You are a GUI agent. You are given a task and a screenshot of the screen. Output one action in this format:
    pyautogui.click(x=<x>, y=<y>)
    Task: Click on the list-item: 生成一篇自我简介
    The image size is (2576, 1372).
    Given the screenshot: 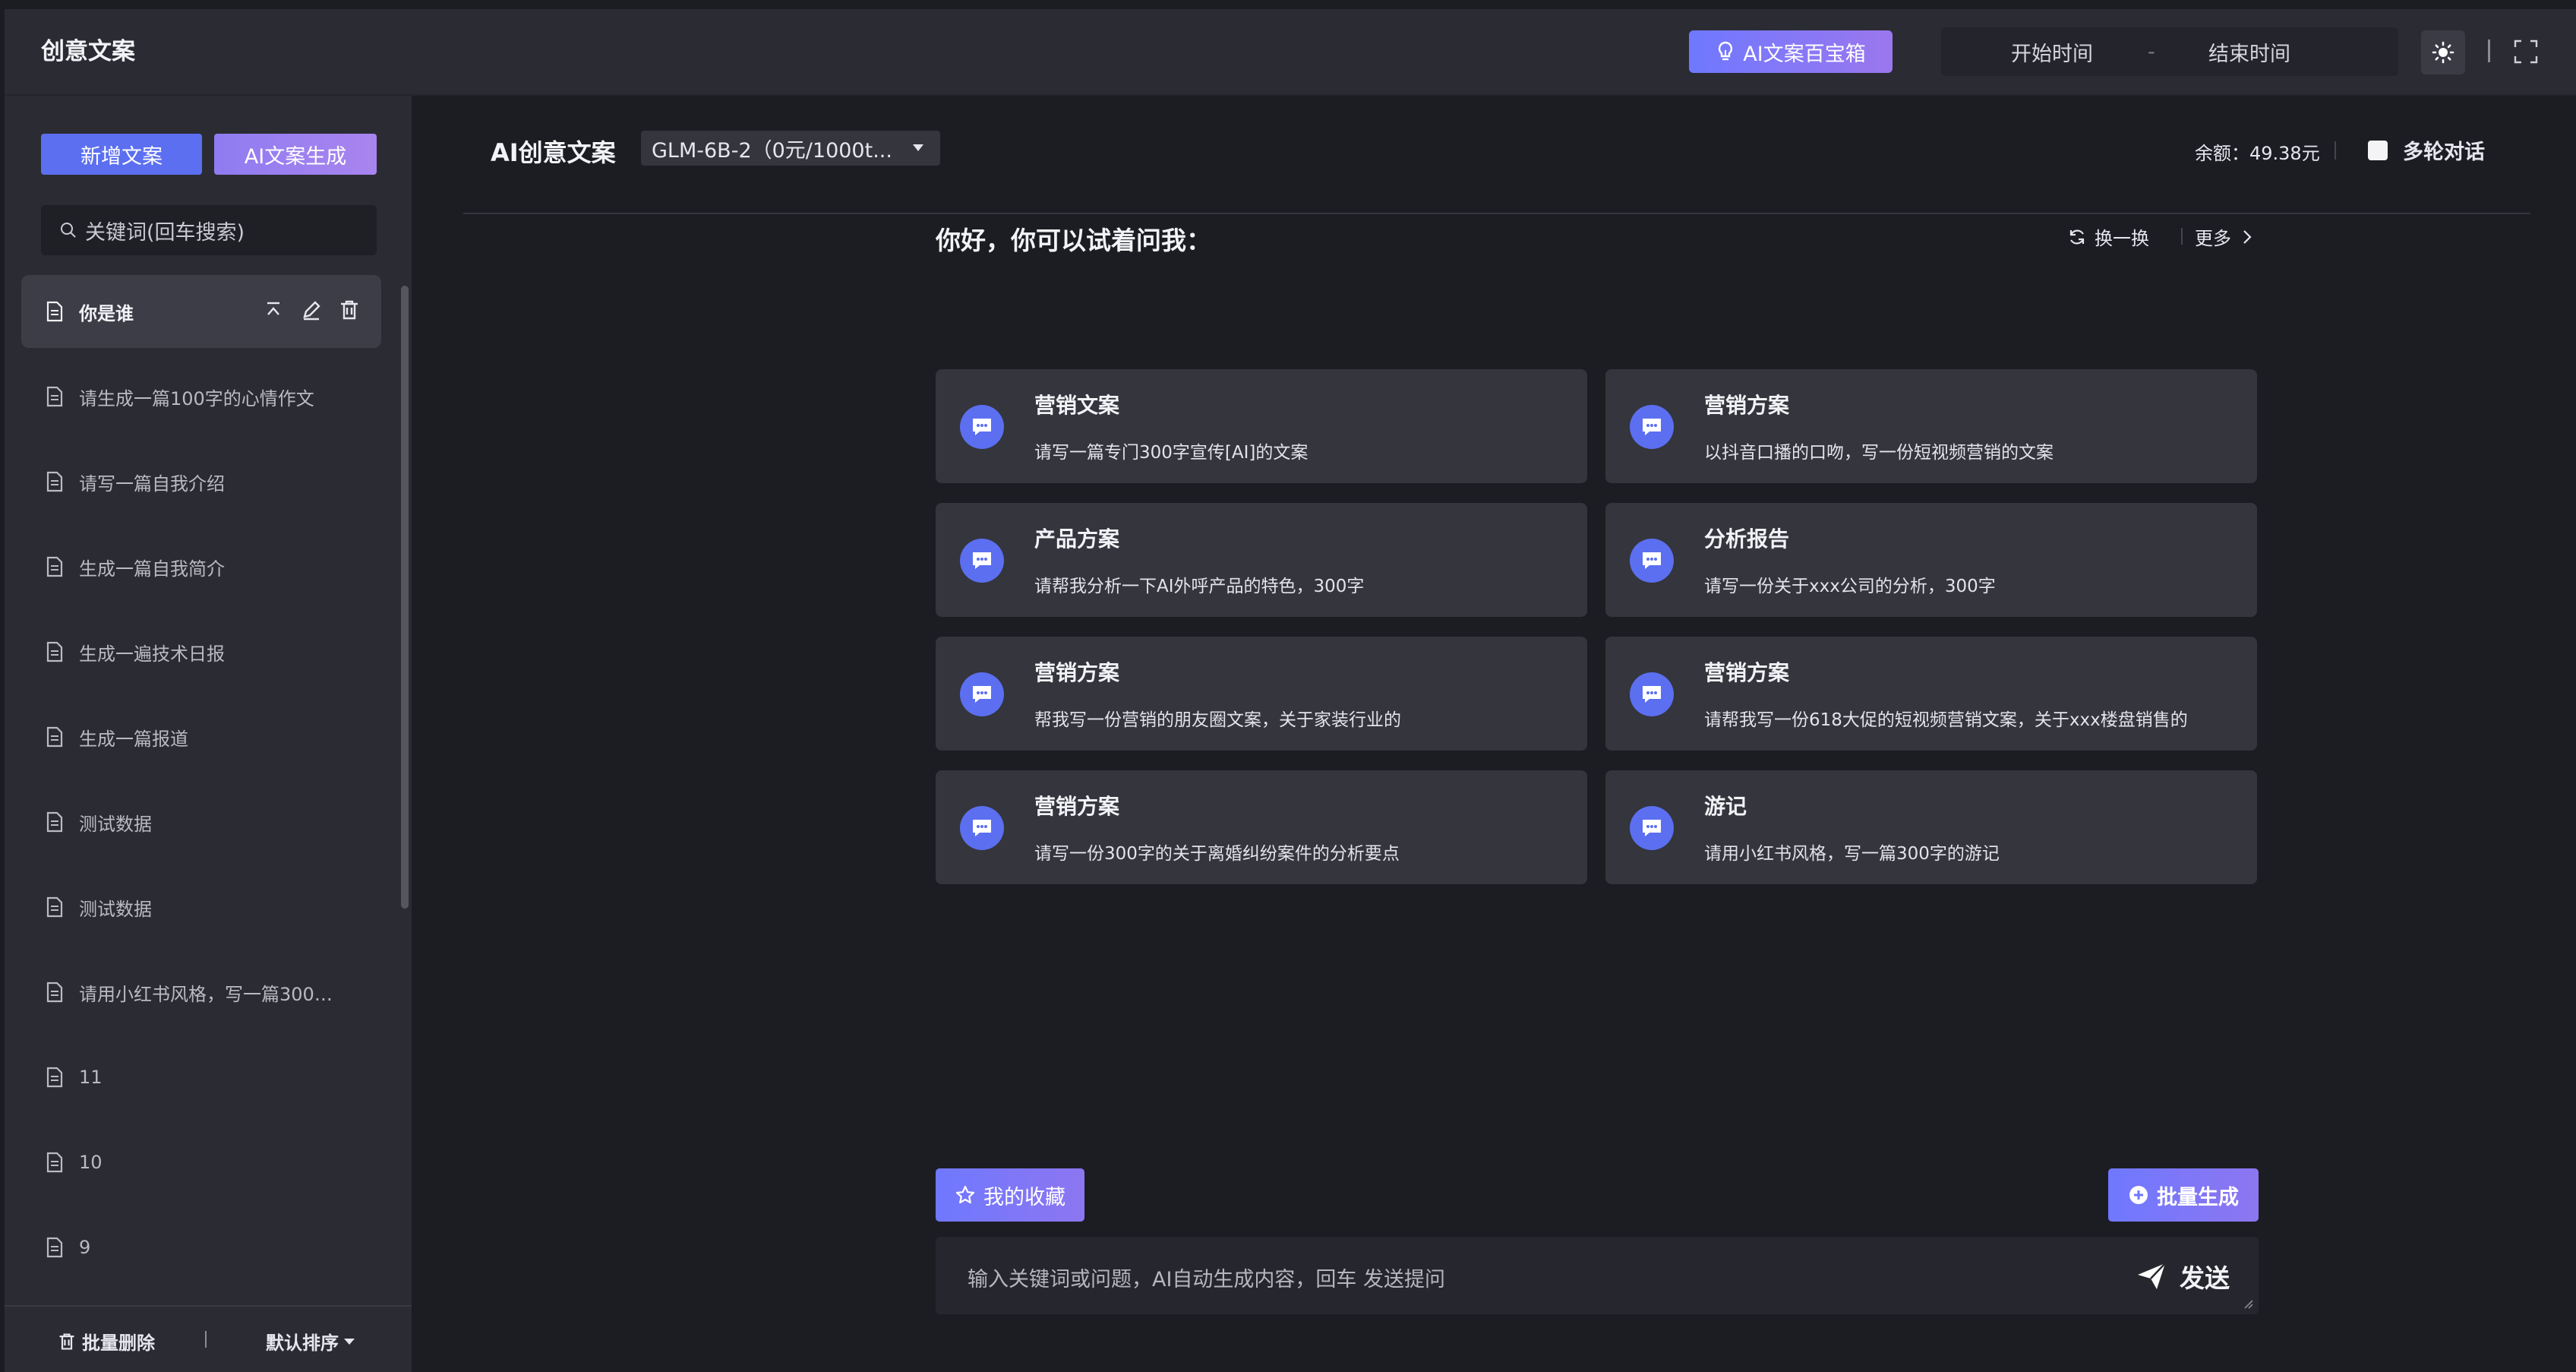 What is the action you would take?
    pyautogui.click(x=201, y=566)
    